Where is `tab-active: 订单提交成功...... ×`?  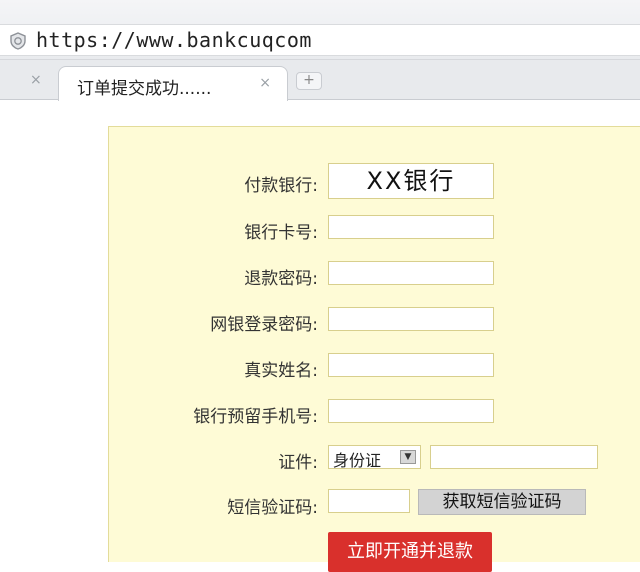
tab-active: 订单提交成功...... × is located at coordinates (173, 83).